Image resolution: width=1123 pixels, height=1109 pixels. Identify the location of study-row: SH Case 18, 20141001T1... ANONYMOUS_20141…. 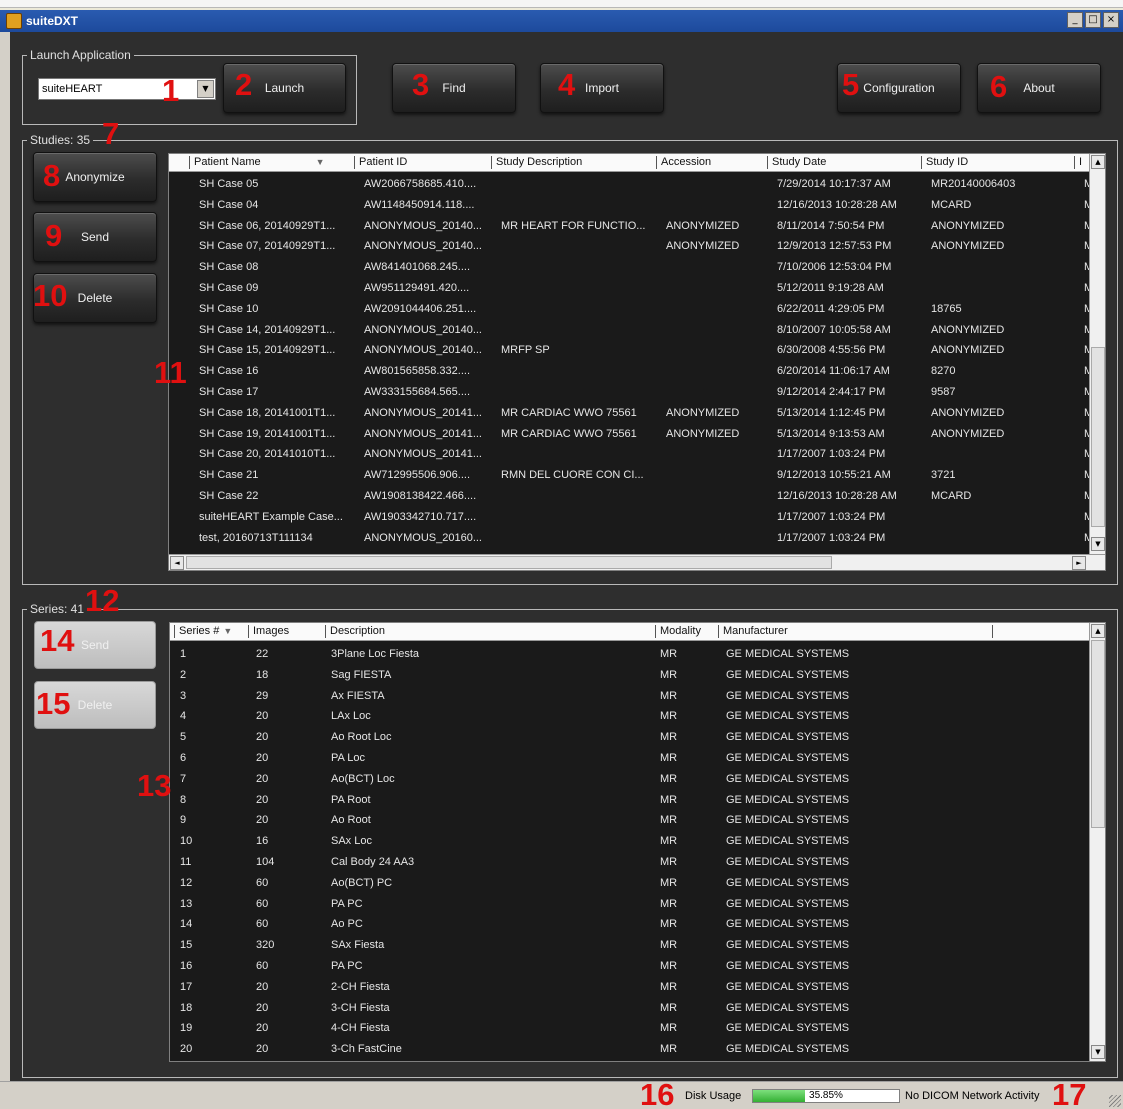
(631, 413).